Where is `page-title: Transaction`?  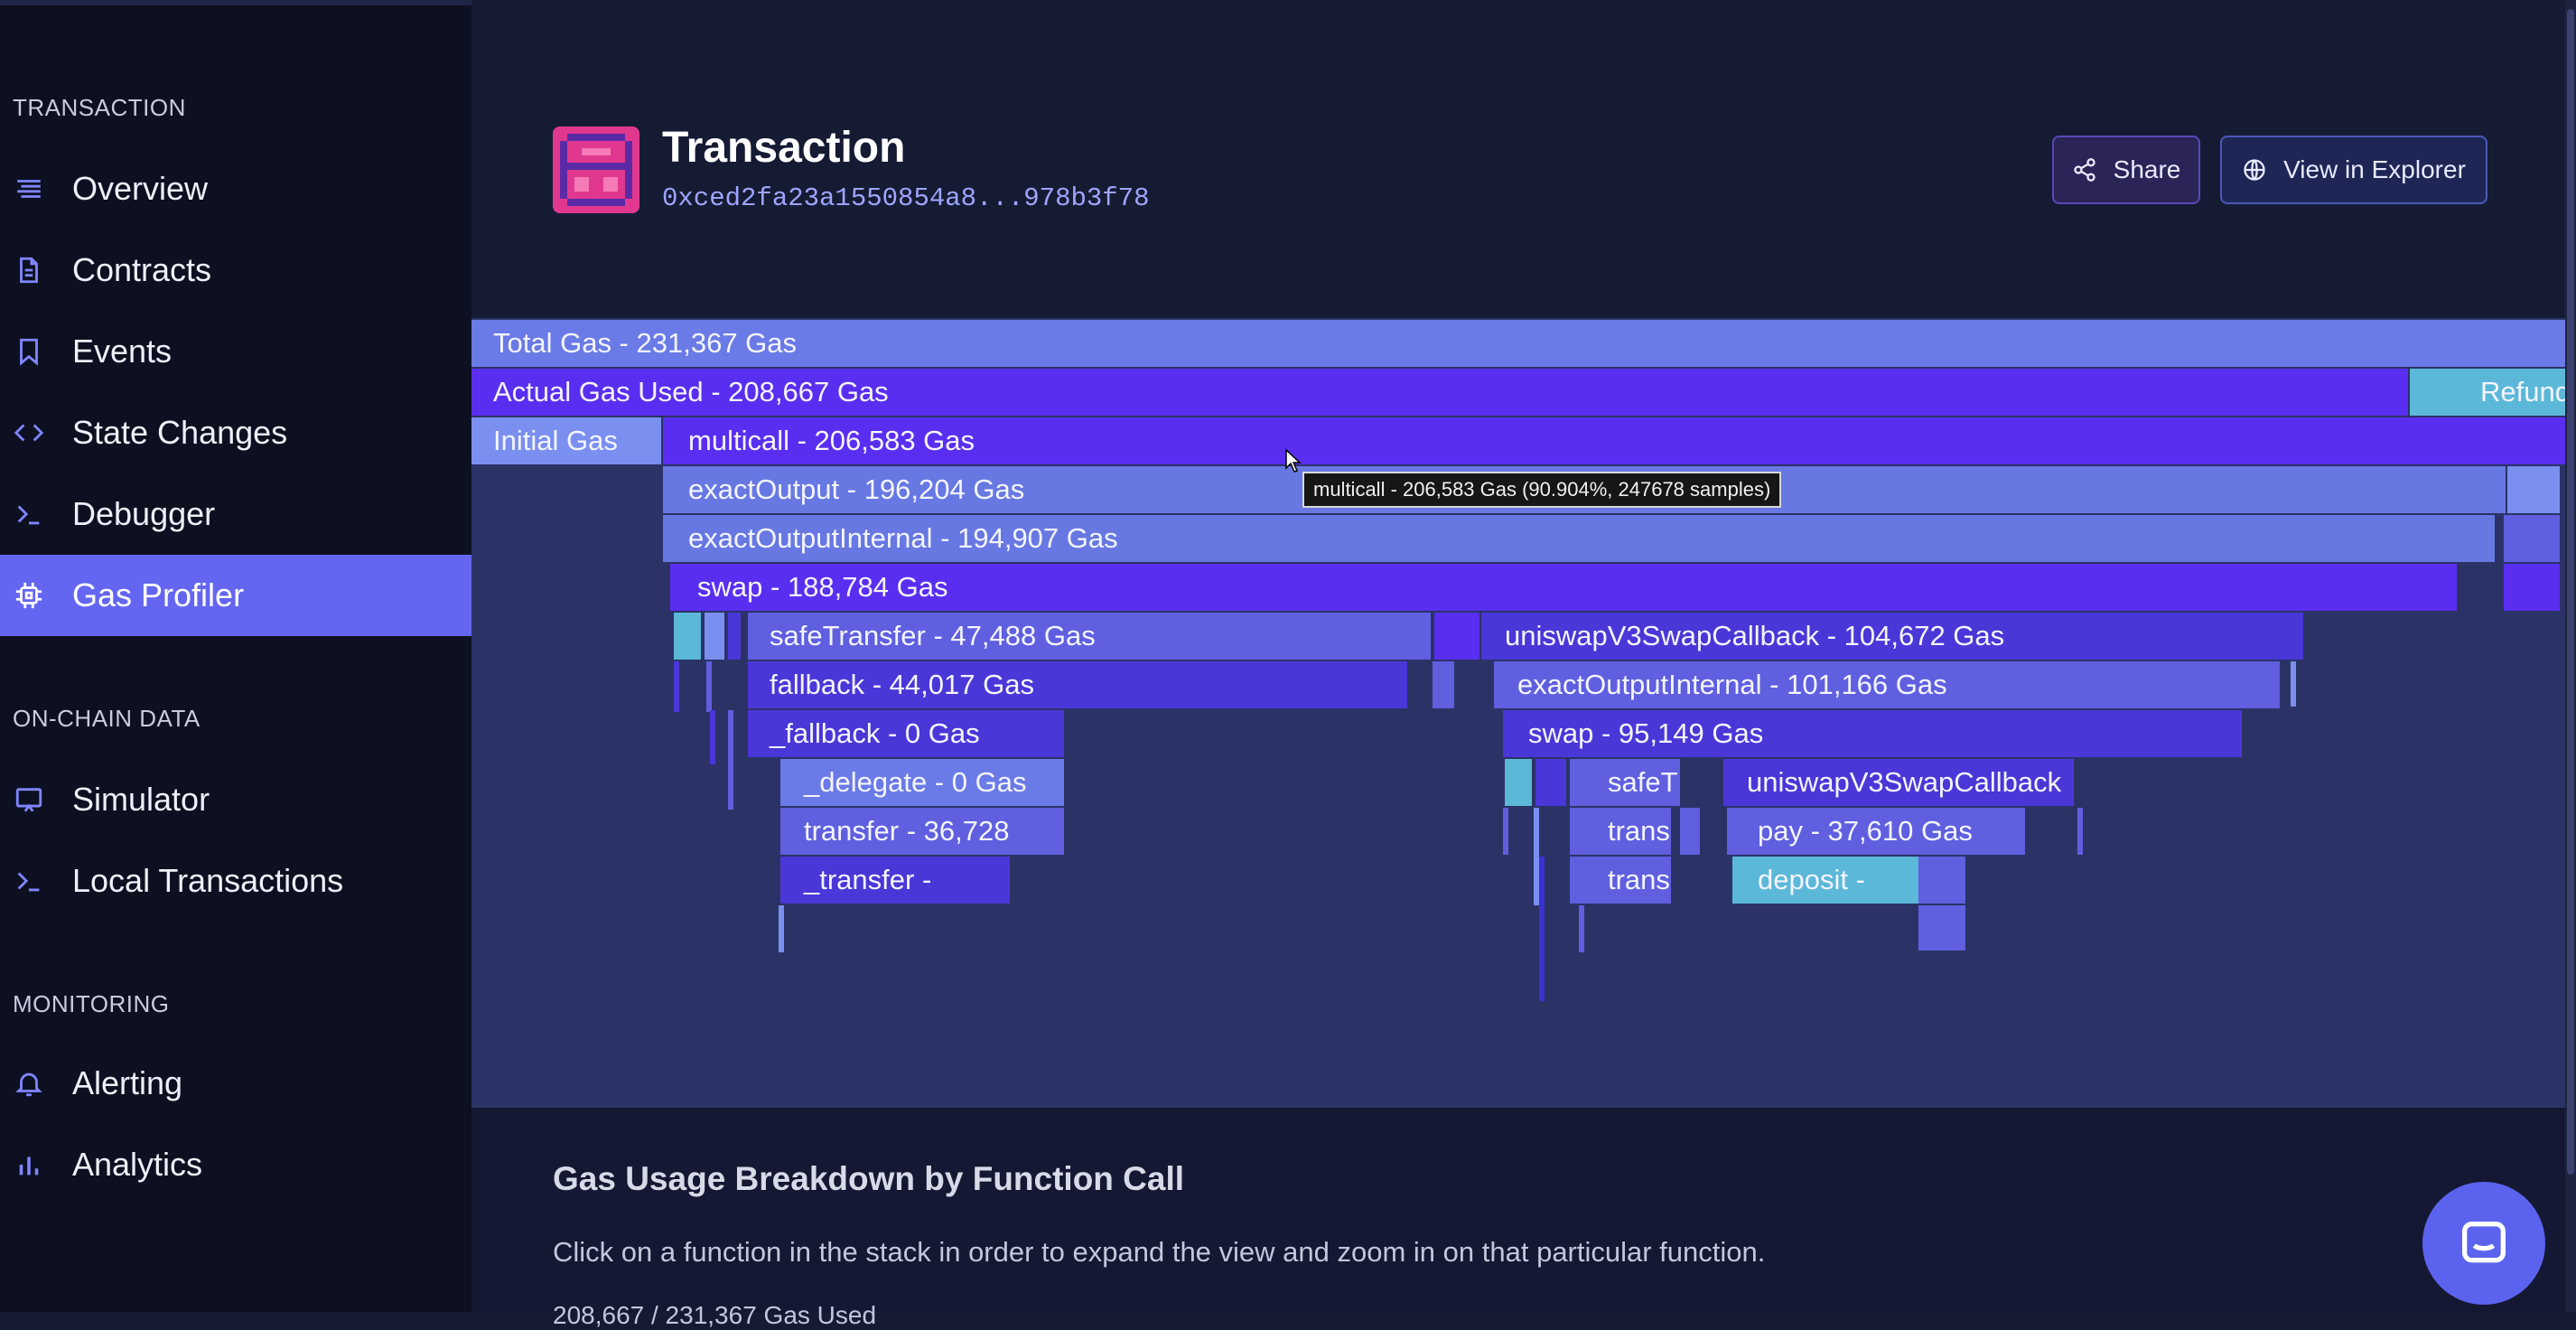
page-title: Transaction is located at coordinates (784, 148).